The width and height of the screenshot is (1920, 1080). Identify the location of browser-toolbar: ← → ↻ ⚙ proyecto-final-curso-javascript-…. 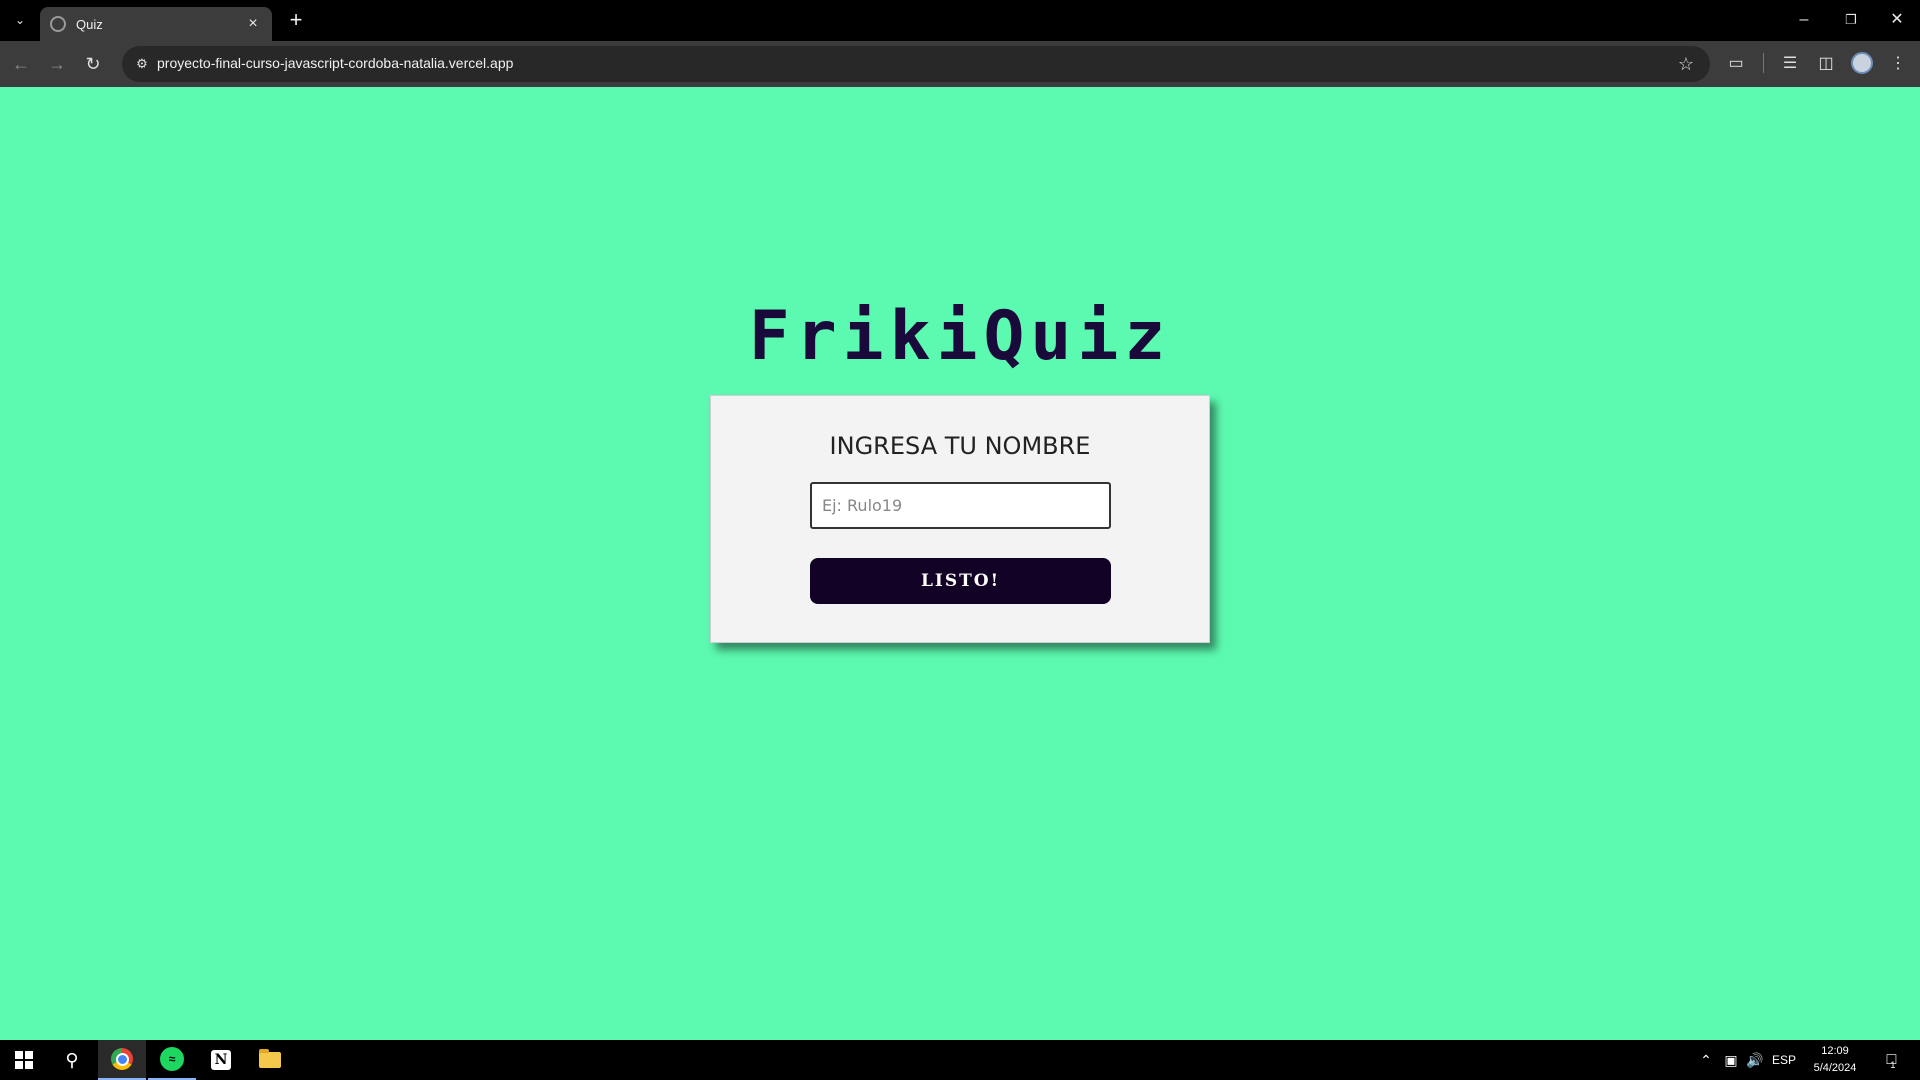
(960, 64).